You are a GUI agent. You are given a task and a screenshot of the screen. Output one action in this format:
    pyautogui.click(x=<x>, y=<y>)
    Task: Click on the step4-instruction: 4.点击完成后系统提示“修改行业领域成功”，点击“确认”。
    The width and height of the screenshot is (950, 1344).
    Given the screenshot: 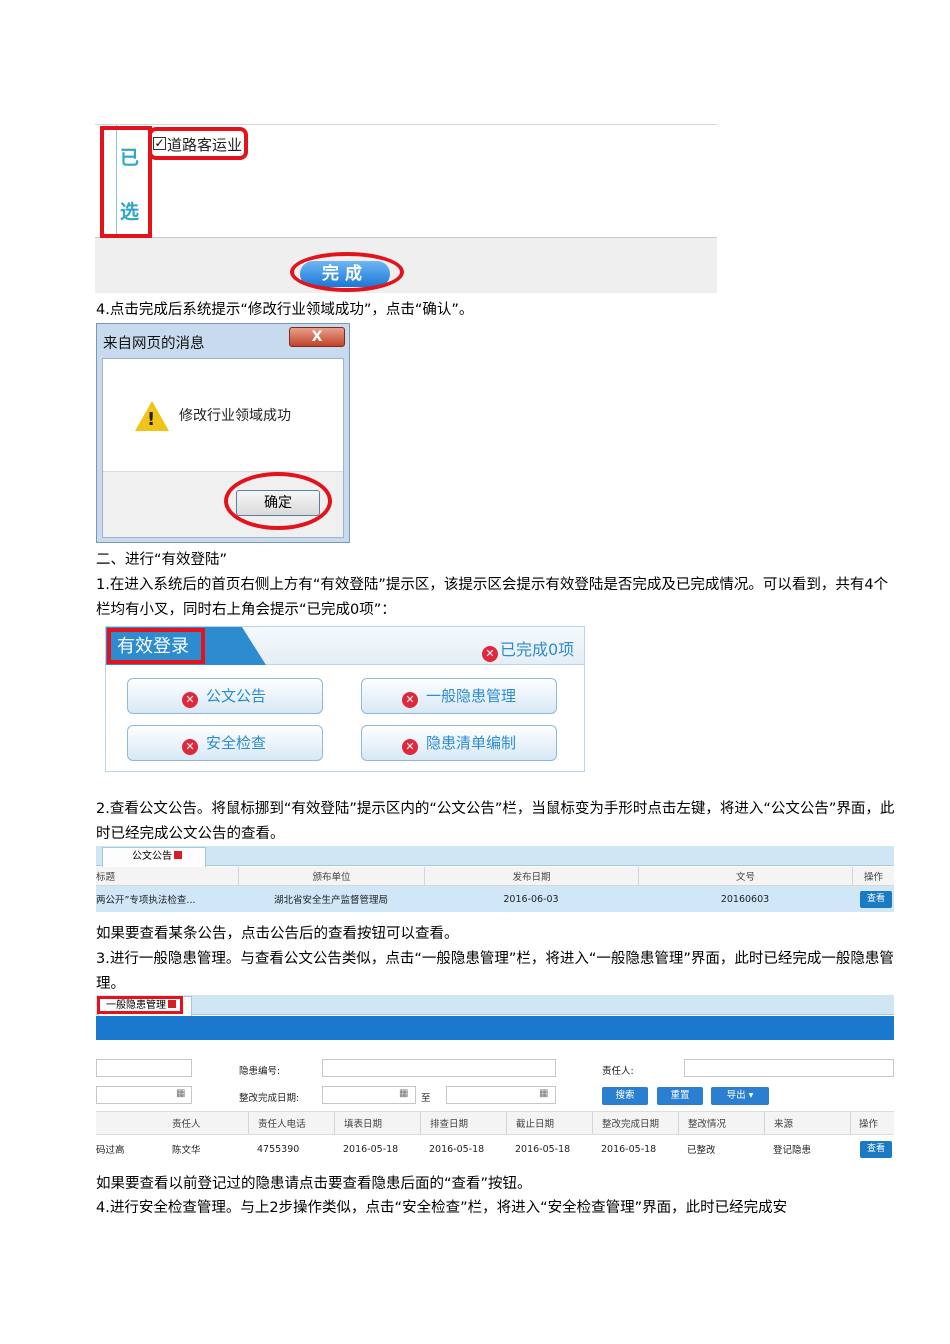 What is the action you would take?
    pyautogui.click(x=285, y=310)
    